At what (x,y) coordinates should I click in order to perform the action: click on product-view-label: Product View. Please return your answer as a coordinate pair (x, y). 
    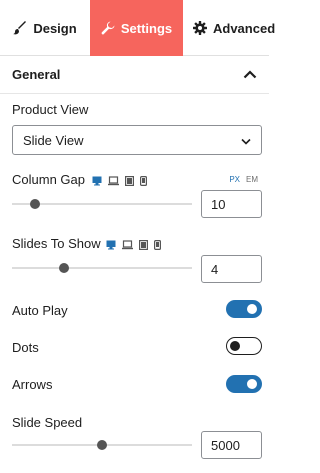
    Looking at the image, I should click on (50, 109).